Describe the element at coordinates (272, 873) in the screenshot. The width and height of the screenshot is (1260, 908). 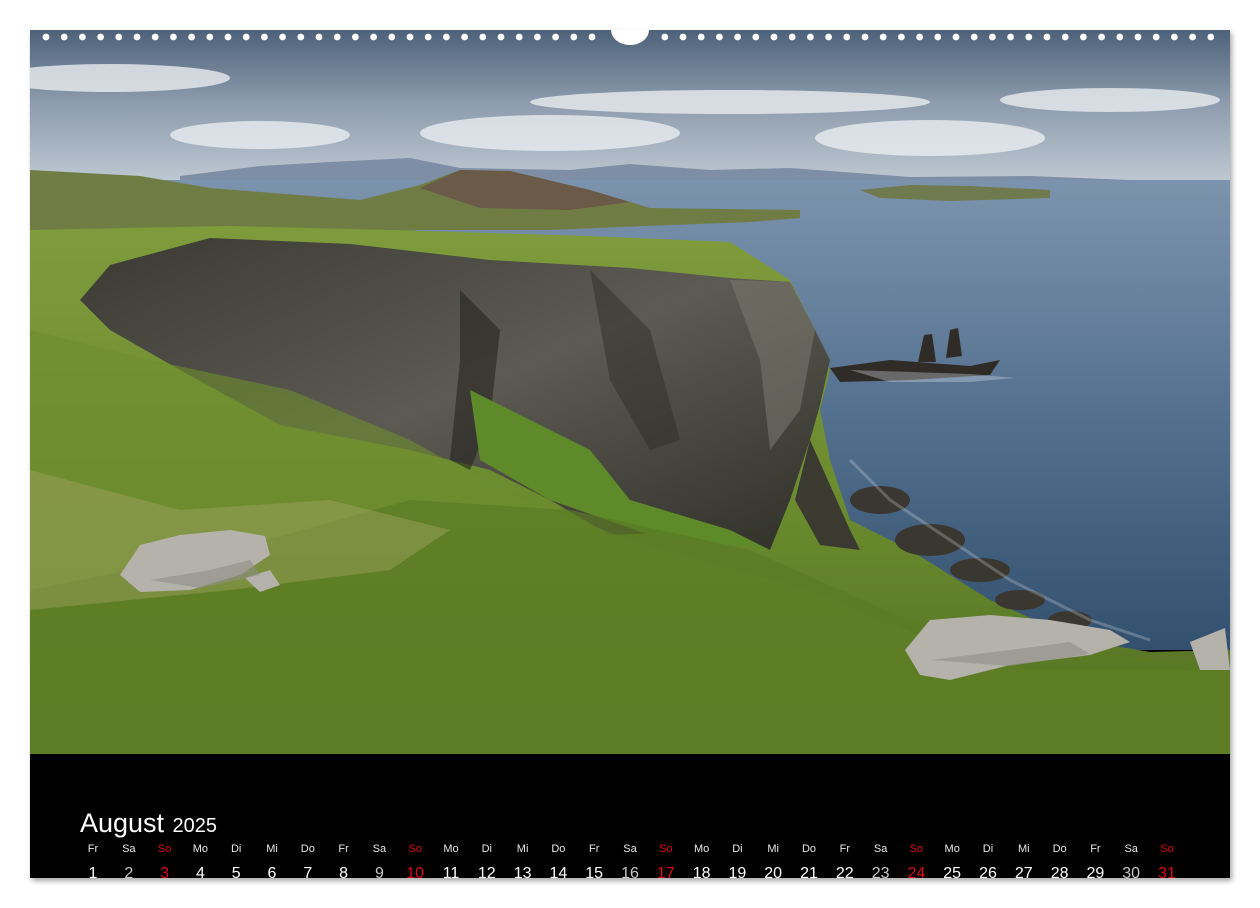
I see `day-number: 6` at that location.